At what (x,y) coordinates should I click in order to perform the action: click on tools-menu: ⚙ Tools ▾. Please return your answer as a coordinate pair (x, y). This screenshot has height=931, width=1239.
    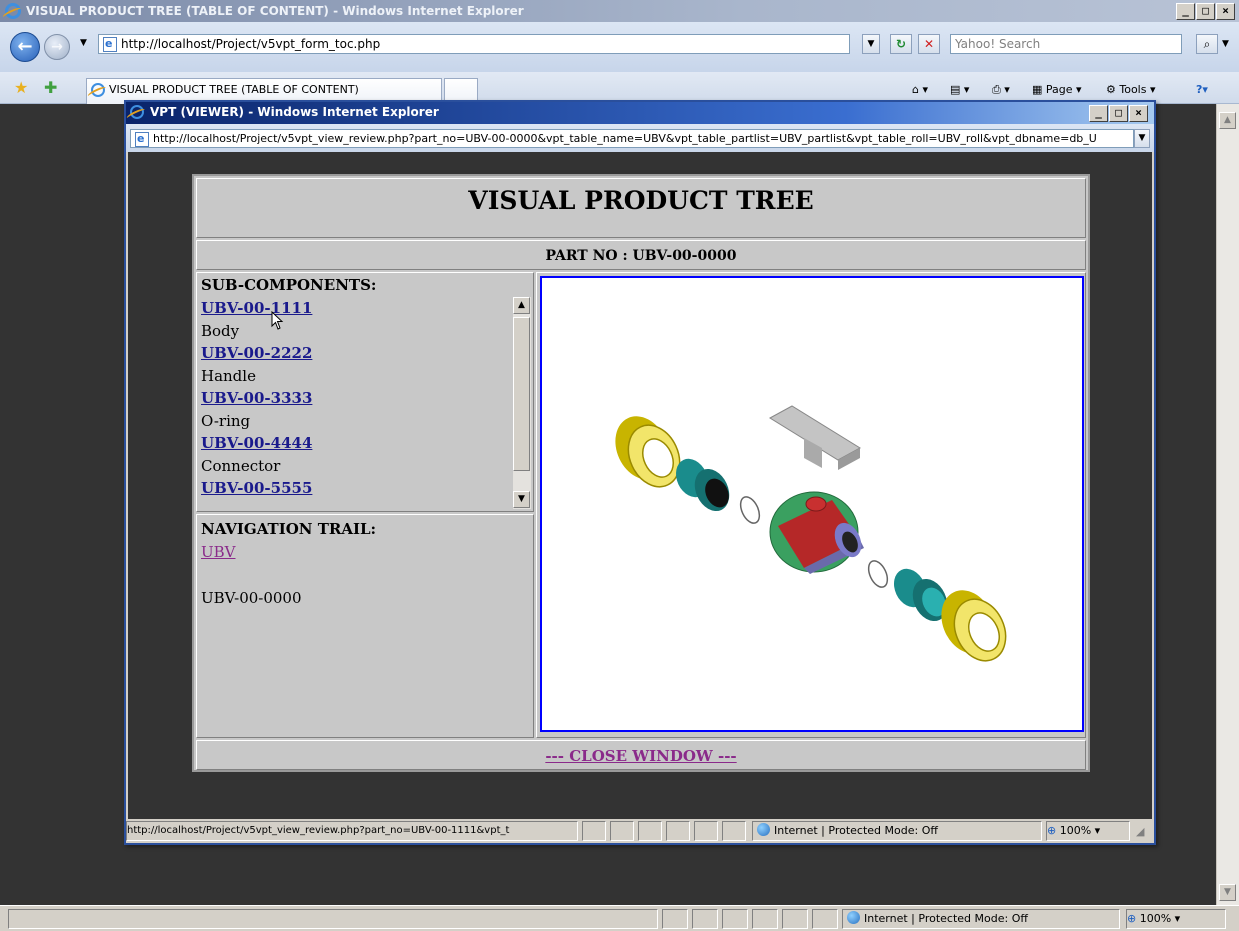
    Looking at the image, I should click on (1131, 90).